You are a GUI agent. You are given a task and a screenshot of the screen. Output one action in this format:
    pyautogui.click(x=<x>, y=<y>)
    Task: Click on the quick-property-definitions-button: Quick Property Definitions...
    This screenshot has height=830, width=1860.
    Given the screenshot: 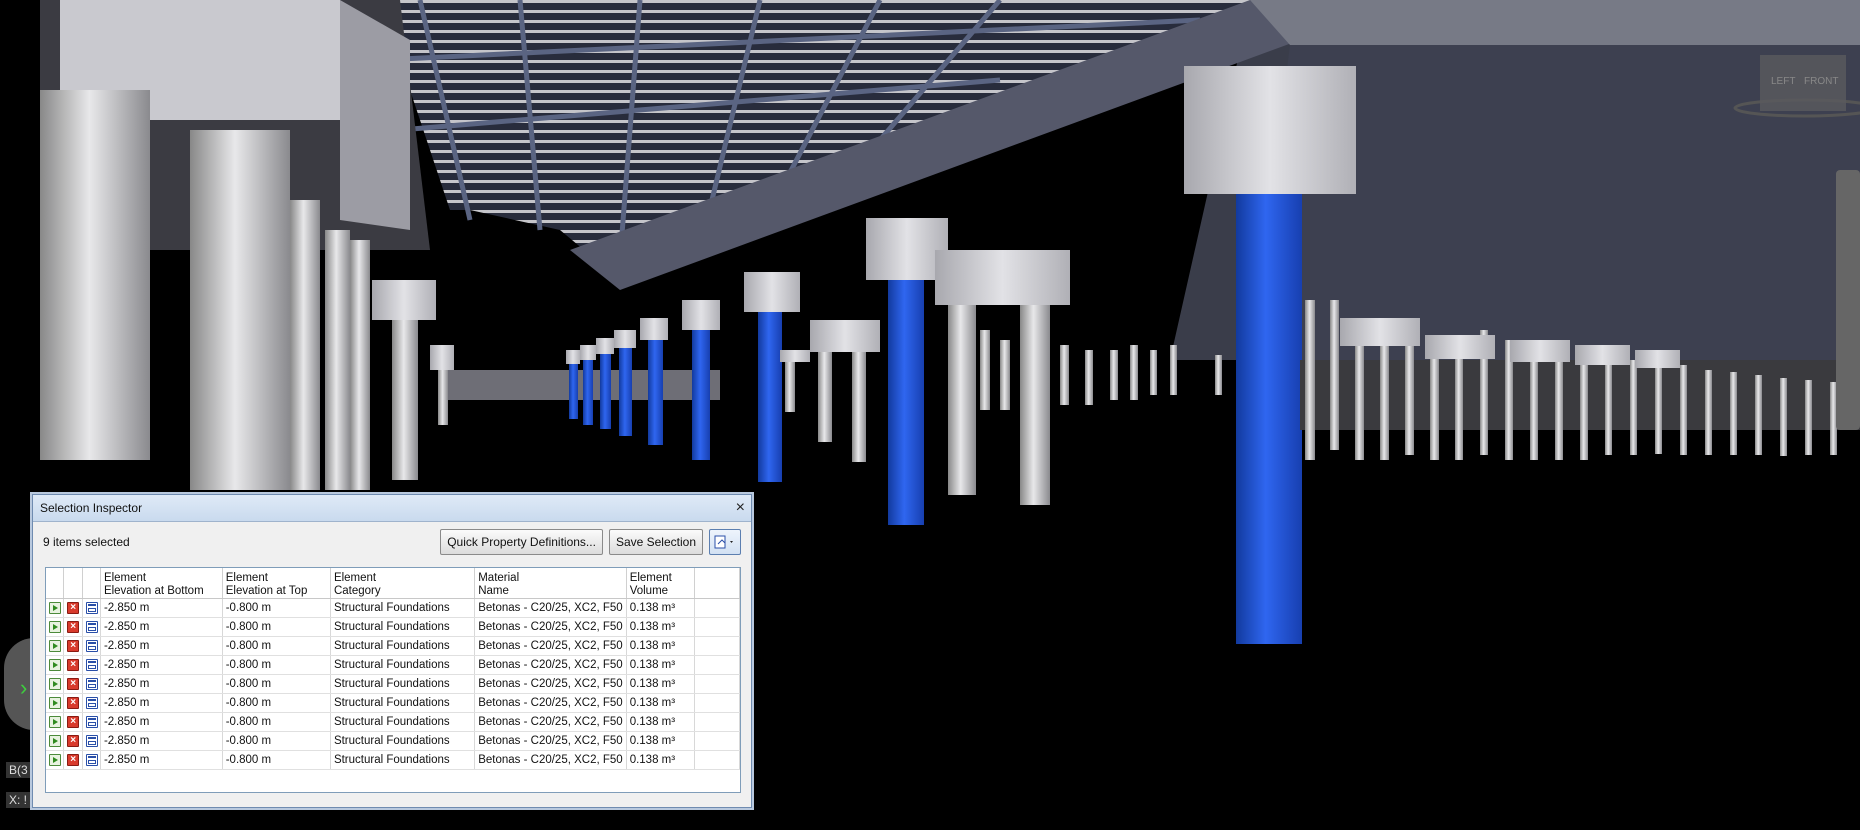 What is the action you would take?
    pyautogui.click(x=521, y=542)
    